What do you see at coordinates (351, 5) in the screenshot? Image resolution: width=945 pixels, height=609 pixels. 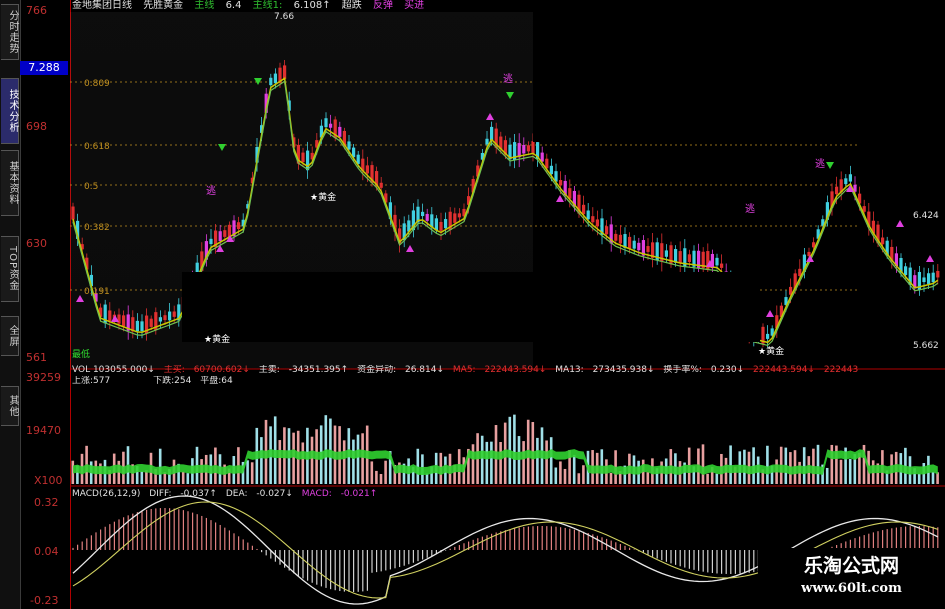 I see `super-drop-label: 超跌` at bounding box center [351, 5].